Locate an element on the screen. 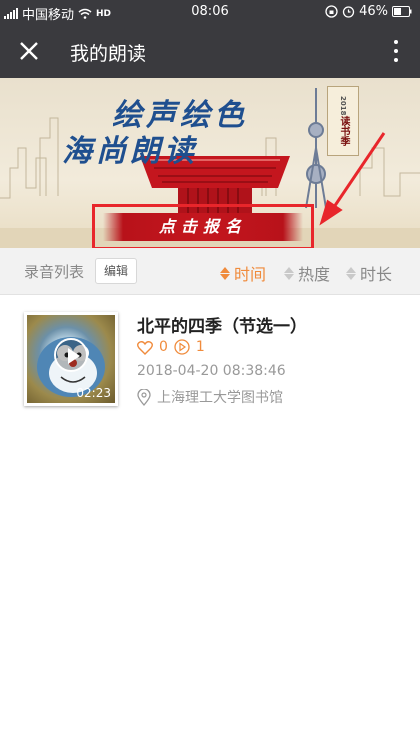 Image resolution: width=420 pixels, height=750 pixels. recording-duration: 02:23 is located at coordinates (93, 393).